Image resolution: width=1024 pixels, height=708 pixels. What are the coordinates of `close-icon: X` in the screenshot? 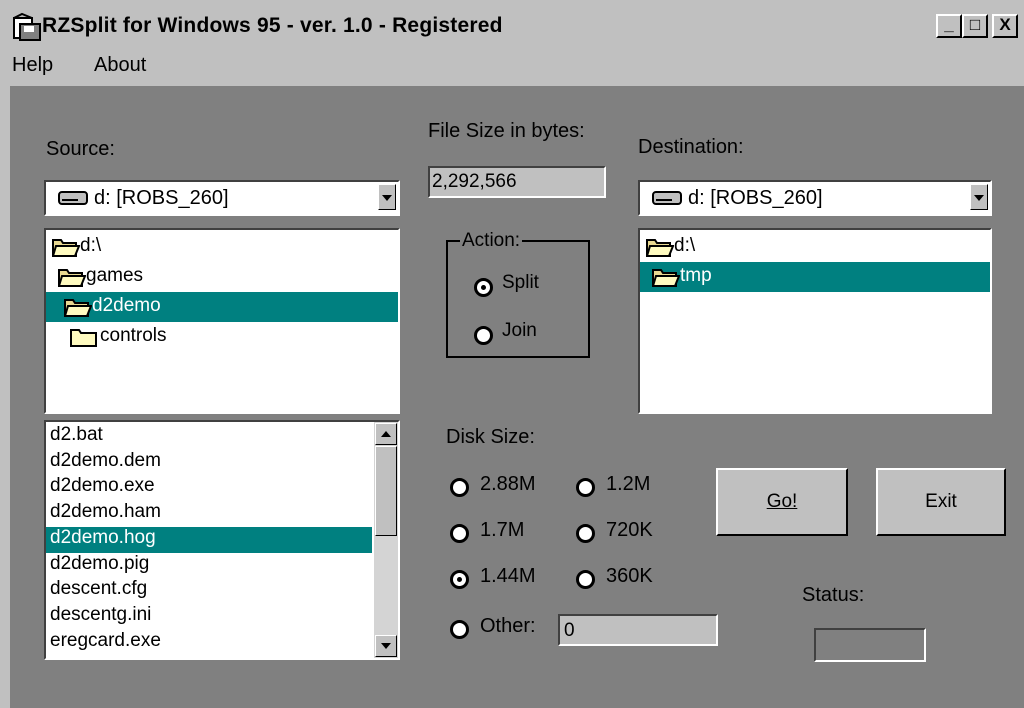 It's located at (1005, 24).